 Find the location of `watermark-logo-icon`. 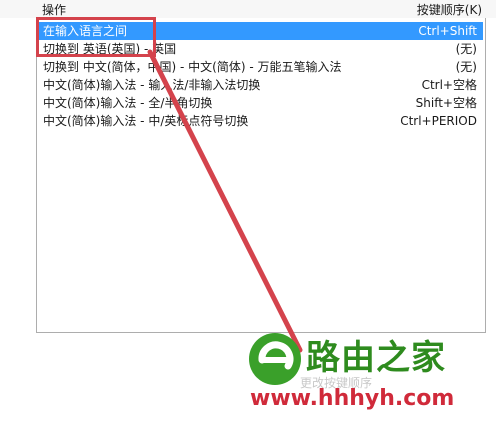

watermark-logo-icon is located at coordinates (275, 359).